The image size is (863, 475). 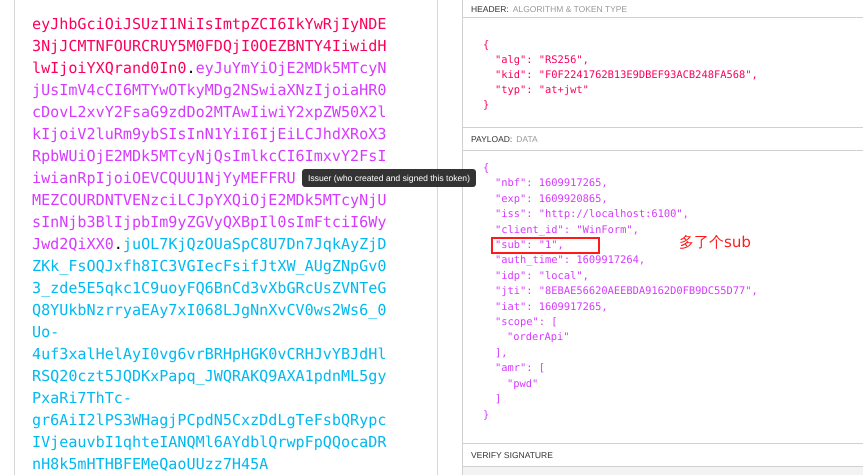 What do you see at coordinates (209, 46) in the screenshot?
I see `token-text: 3NjJCMTNFOURCRUY5M0FDQjI0OEZBNTY4IiwidH` at bounding box center [209, 46].